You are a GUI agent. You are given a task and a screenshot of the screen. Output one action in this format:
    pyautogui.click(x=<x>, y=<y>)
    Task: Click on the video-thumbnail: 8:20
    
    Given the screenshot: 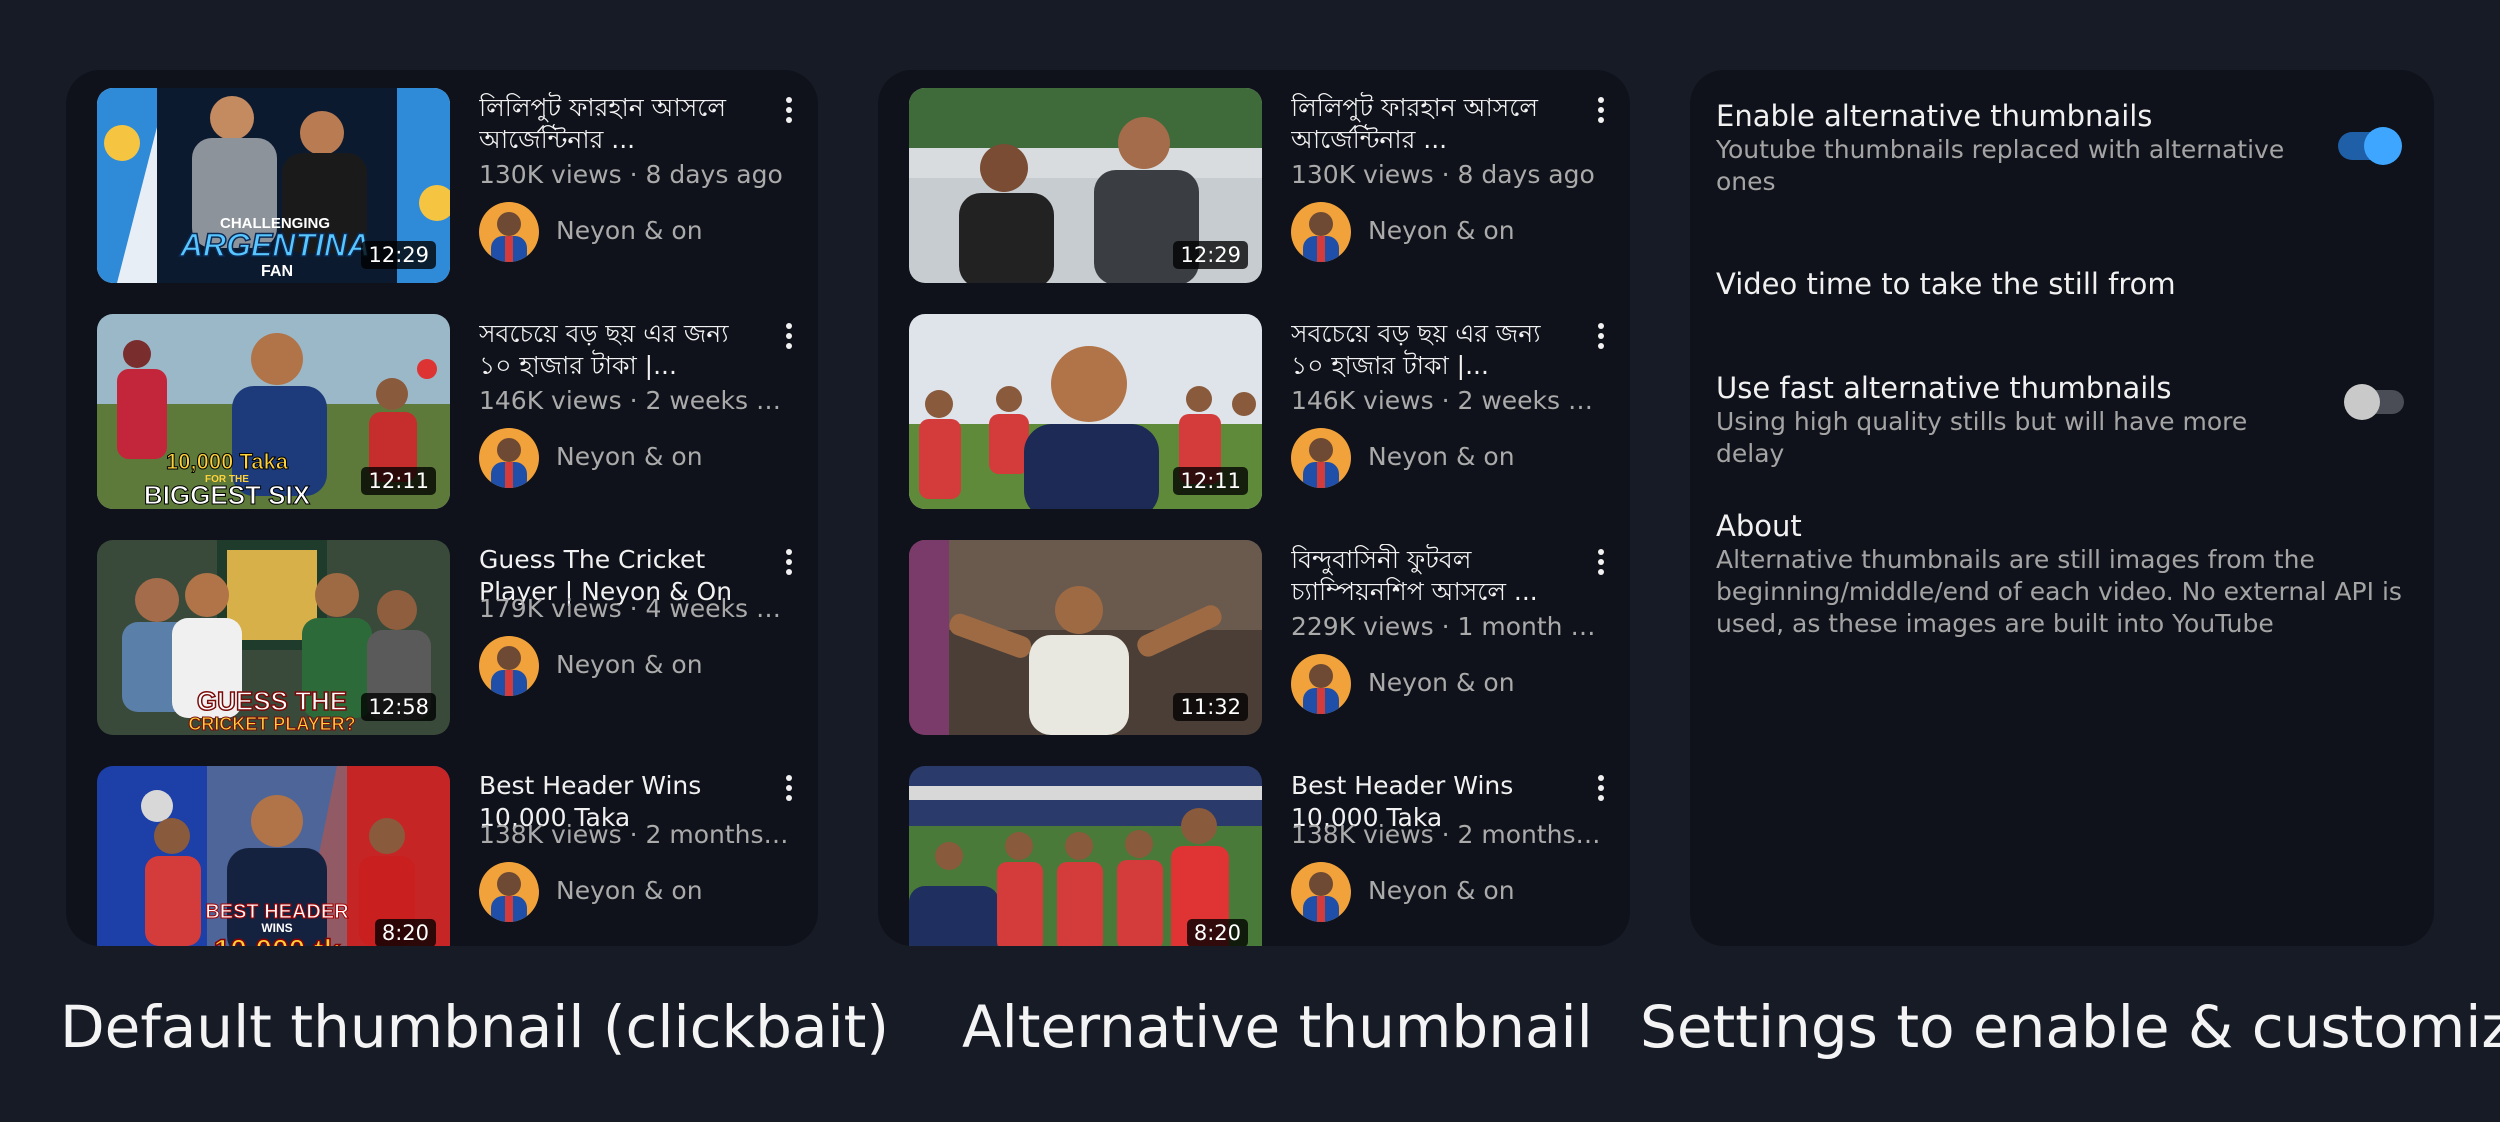 What is the action you would take?
    pyautogui.click(x=1085, y=856)
    